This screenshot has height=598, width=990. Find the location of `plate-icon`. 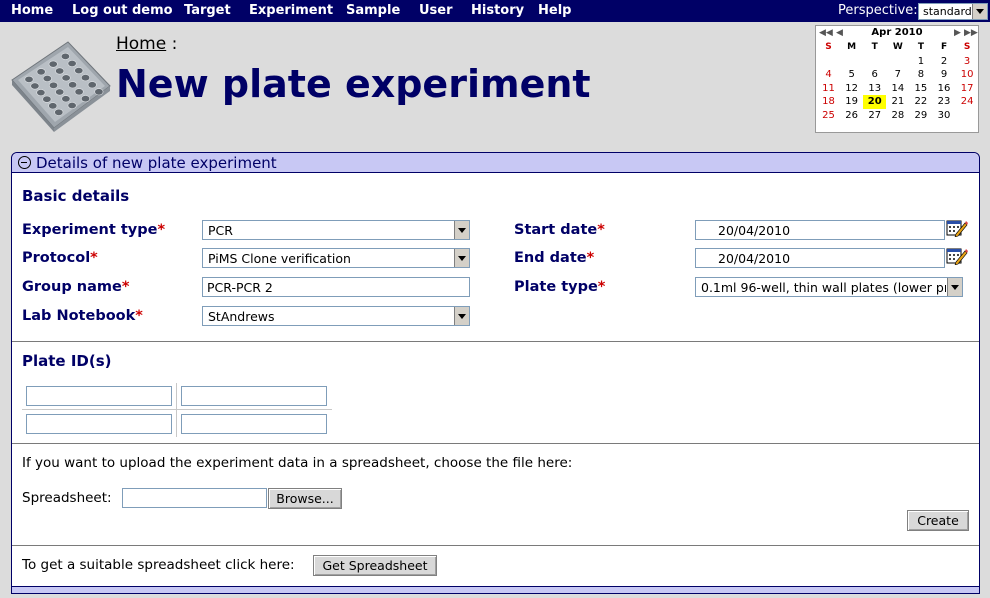

plate-icon is located at coordinates (61, 86).